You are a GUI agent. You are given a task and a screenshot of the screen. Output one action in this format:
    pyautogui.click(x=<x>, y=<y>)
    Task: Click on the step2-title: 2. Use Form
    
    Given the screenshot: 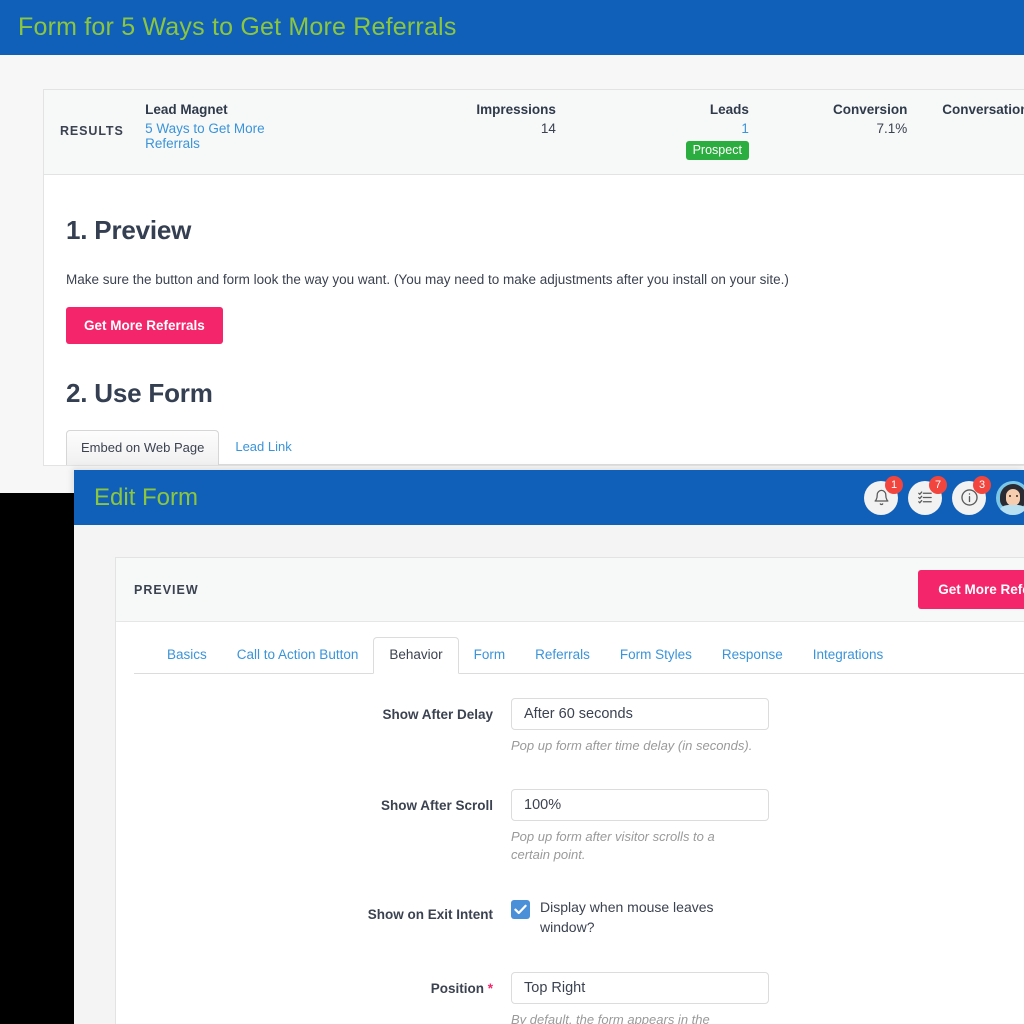 What is the action you would take?
    pyautogui.click(x=139, y=393)
    